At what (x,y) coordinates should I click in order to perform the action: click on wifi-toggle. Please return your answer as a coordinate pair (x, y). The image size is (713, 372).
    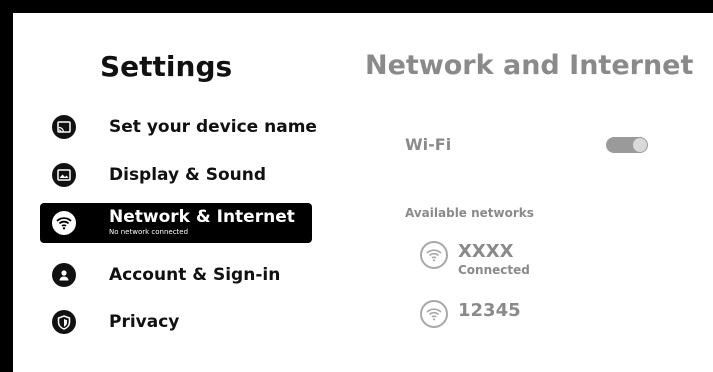
    Looking at the image, I should click on (627, 145).